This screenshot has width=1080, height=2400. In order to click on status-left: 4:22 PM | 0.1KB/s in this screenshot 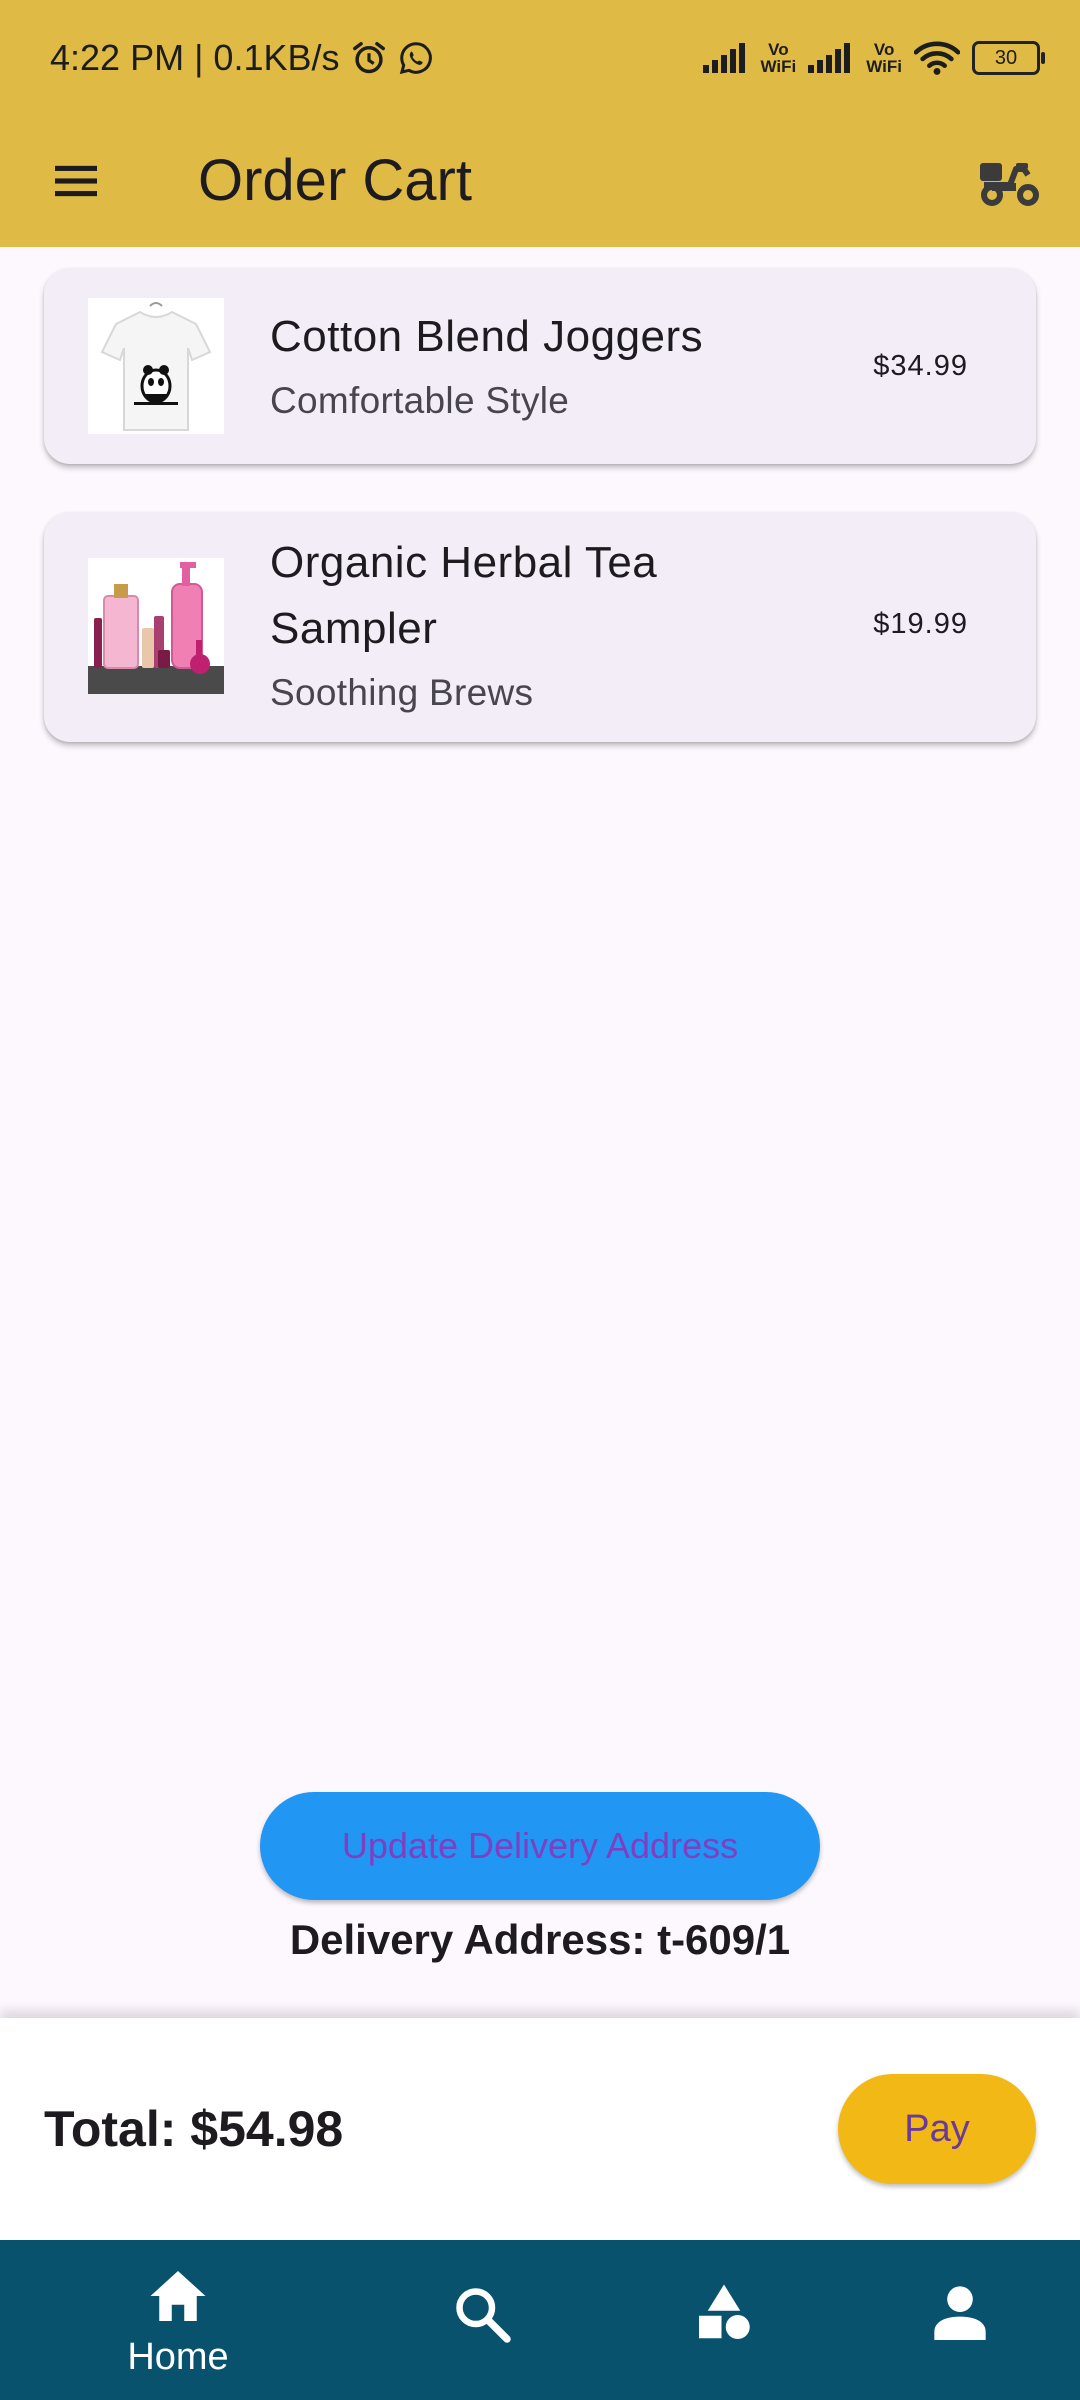, I will do `click(242, 58)`.